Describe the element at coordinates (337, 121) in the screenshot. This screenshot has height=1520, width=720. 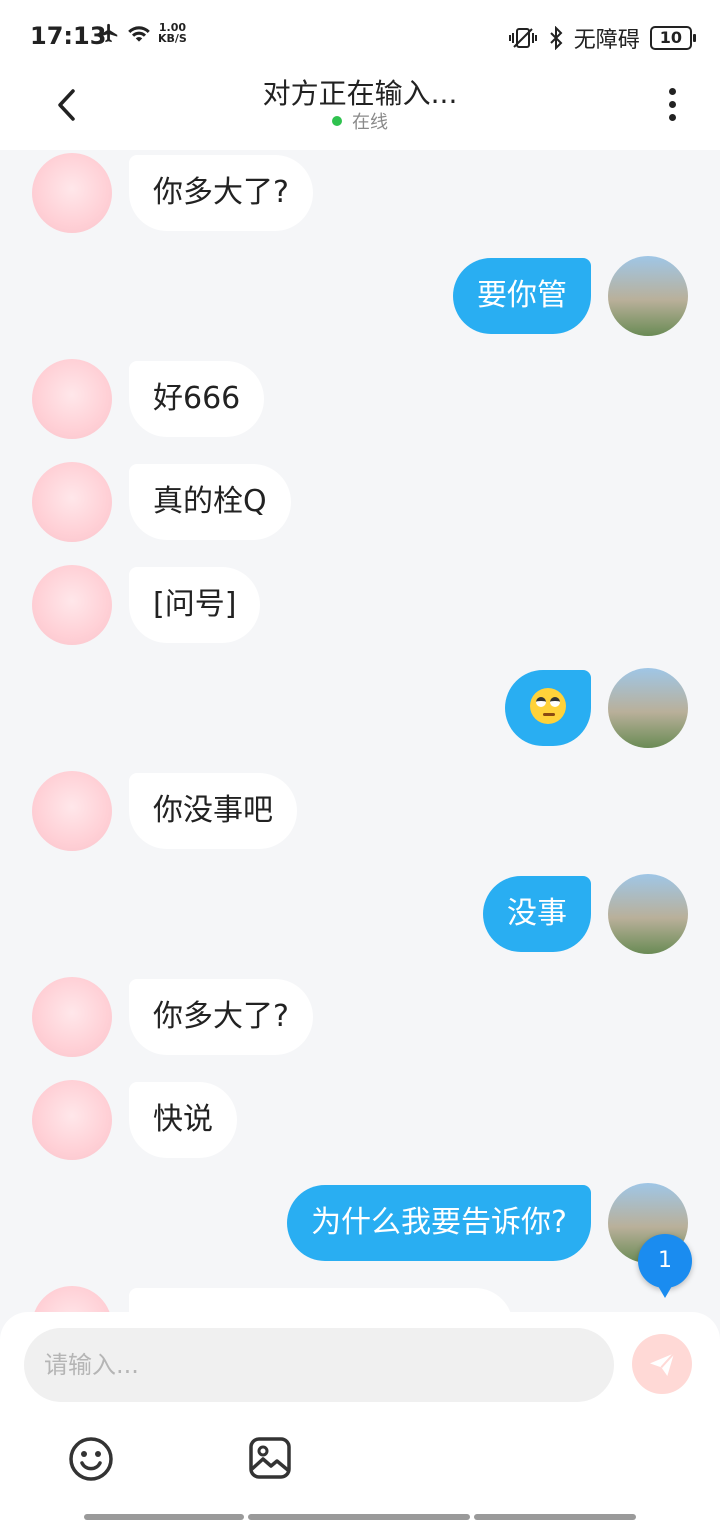
I see `online-dot-icon` at that location.